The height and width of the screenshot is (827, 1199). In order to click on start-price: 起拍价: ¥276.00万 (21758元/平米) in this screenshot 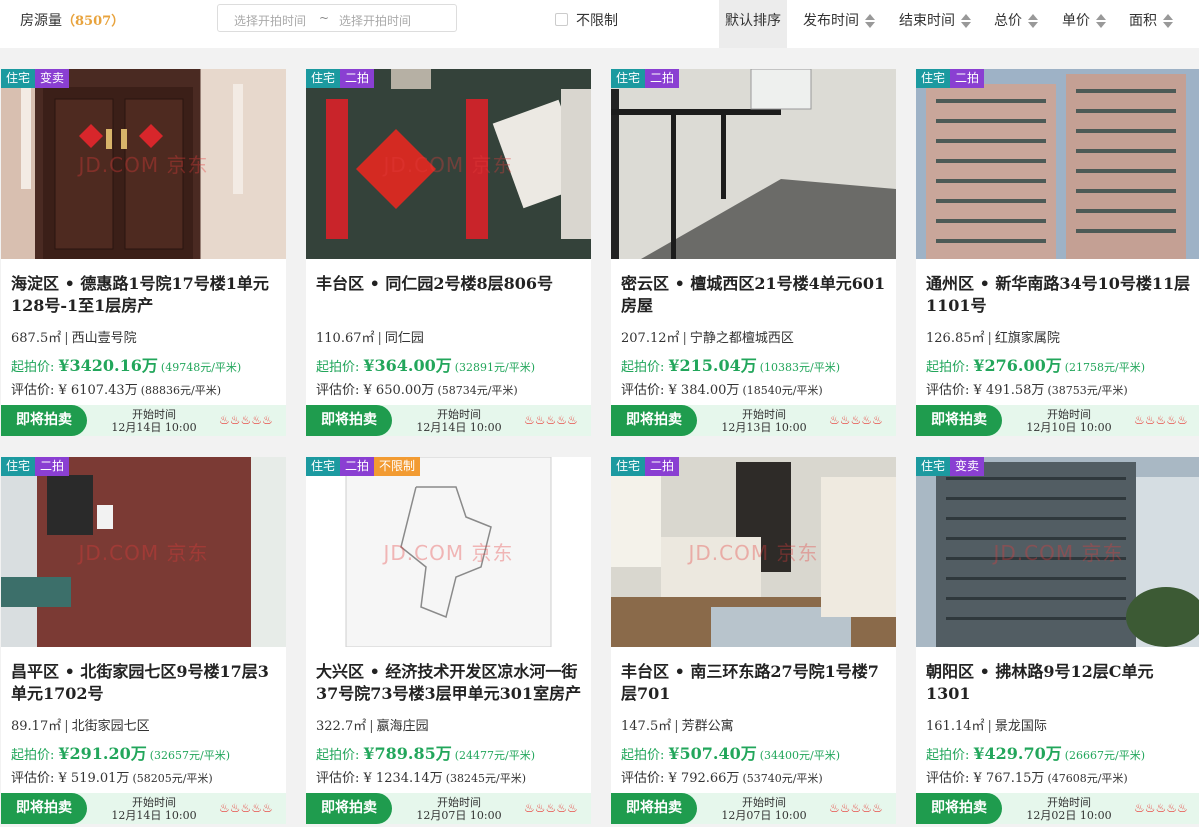, I will do `click(1035, 364)`.